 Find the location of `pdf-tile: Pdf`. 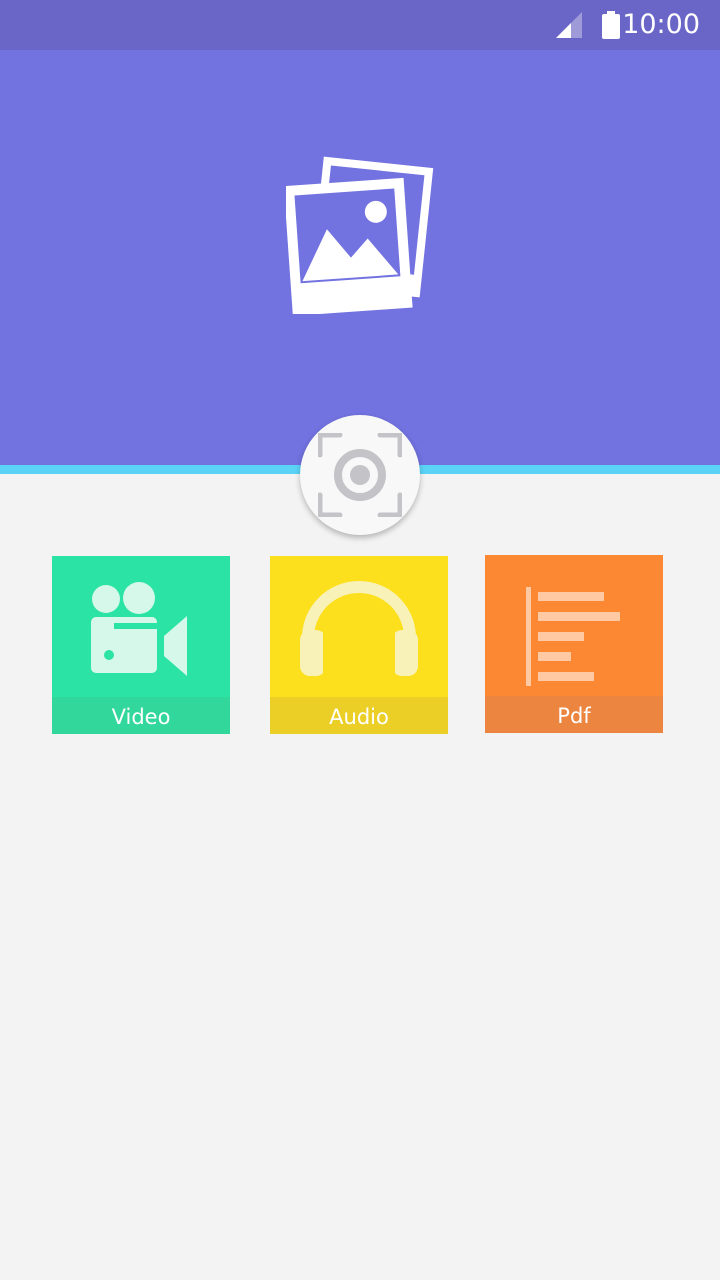

pdf-tile: Pdf is located at coordinates (574, 644).